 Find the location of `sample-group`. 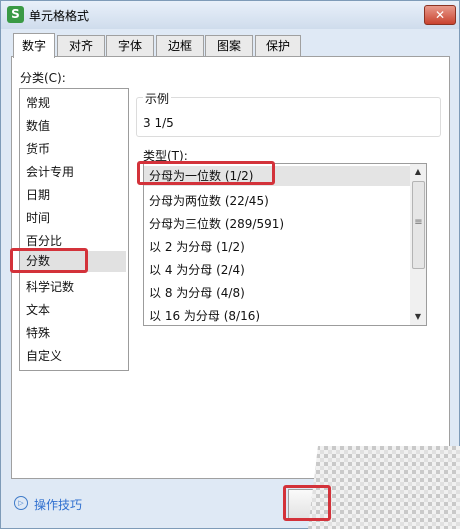

sample-group is located at coordinates (288, 117).